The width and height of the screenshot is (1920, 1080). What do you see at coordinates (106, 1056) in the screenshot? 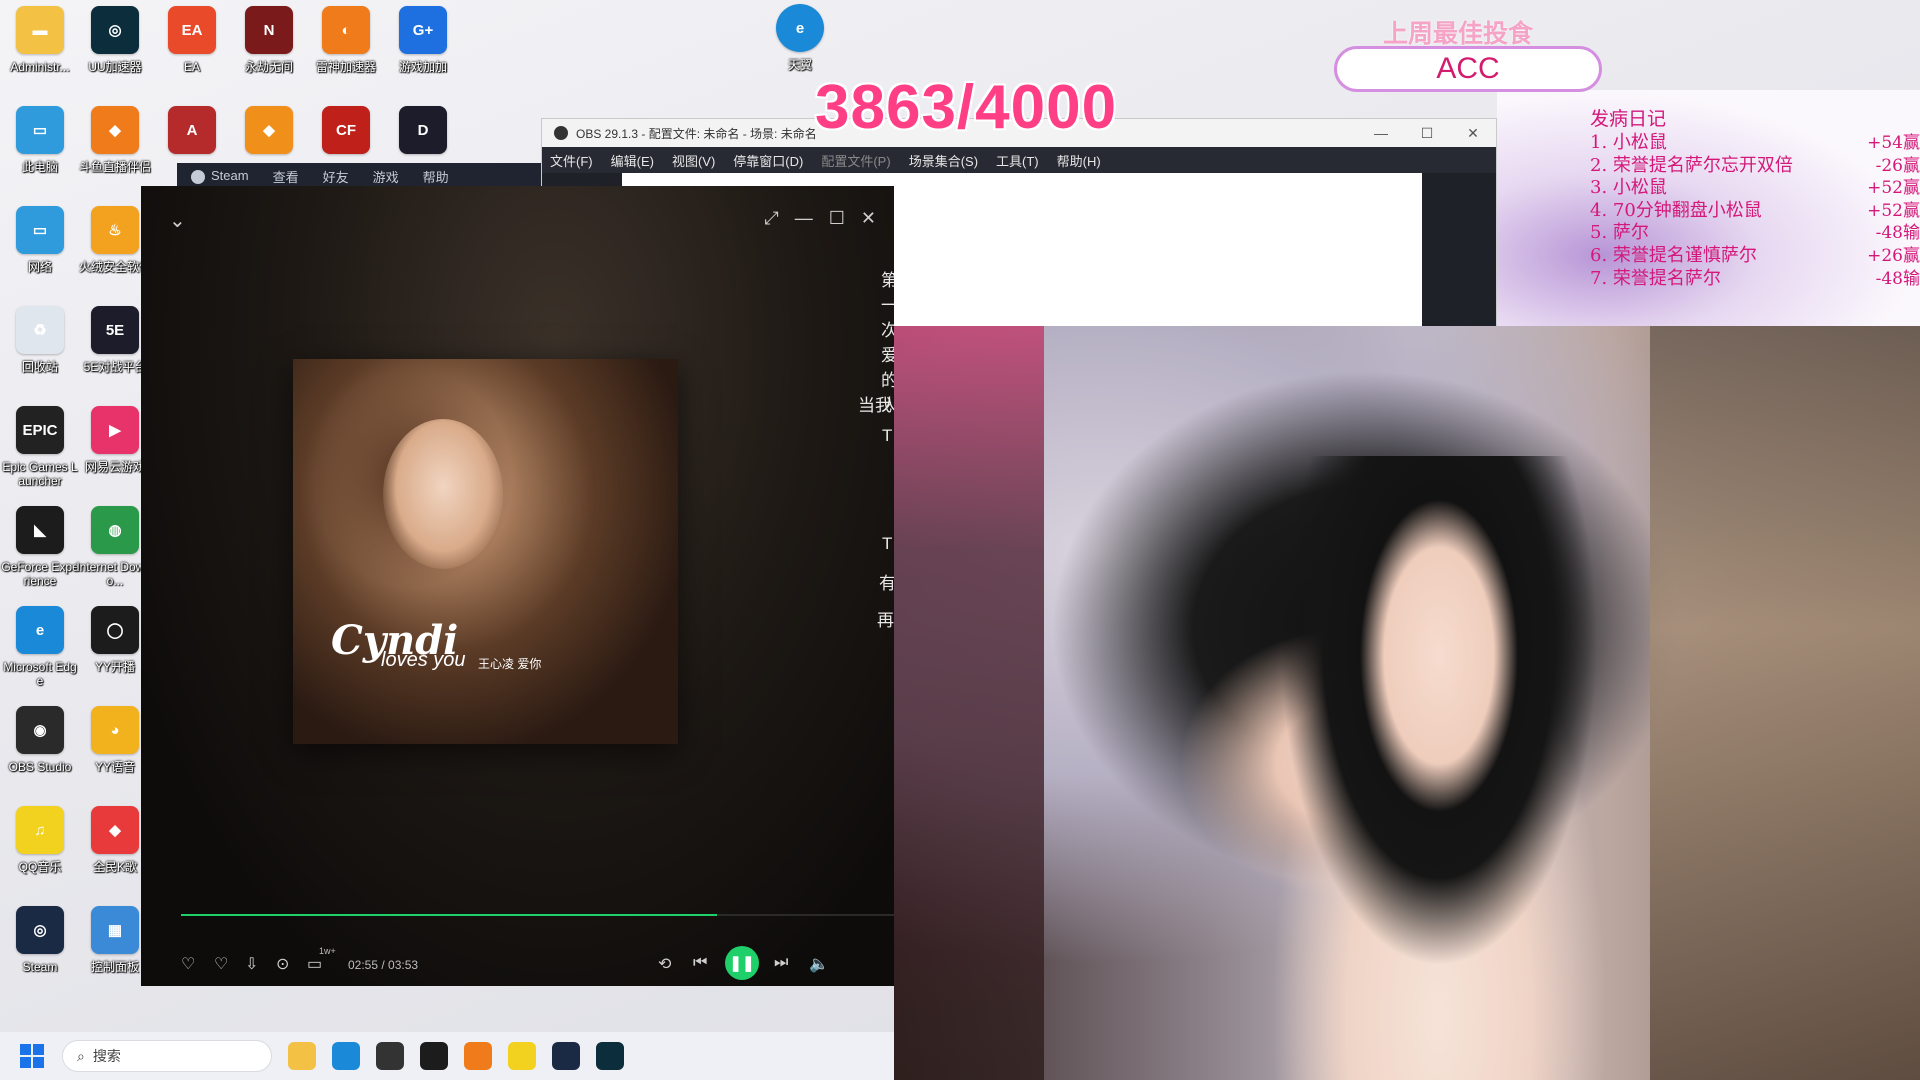
I see `search-placeholder: 搜索` at bounding box center [106, 1056].